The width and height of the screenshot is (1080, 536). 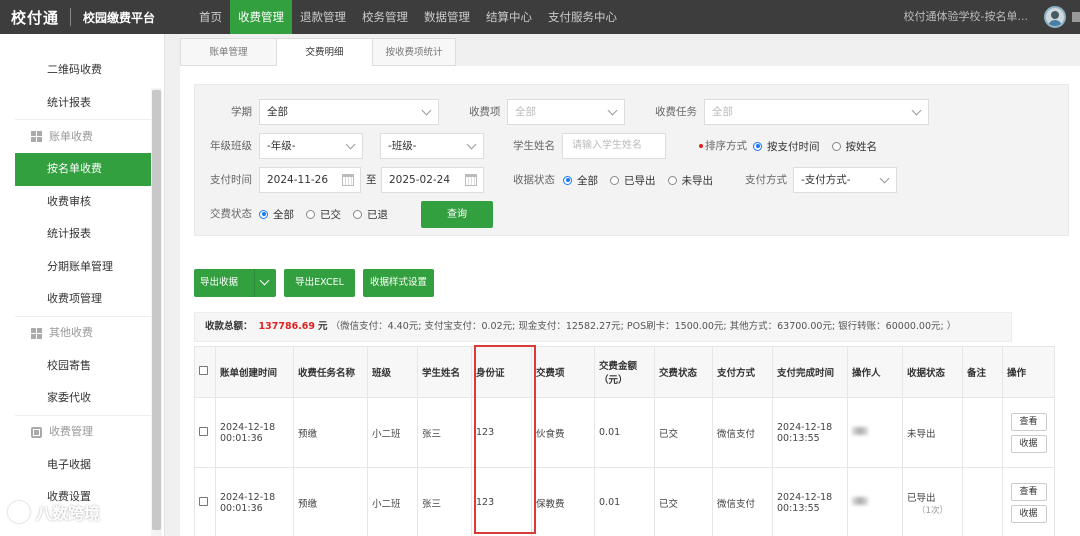 I want to click on sidebar-item-5: 统计报表, so click(x=83, y=234).